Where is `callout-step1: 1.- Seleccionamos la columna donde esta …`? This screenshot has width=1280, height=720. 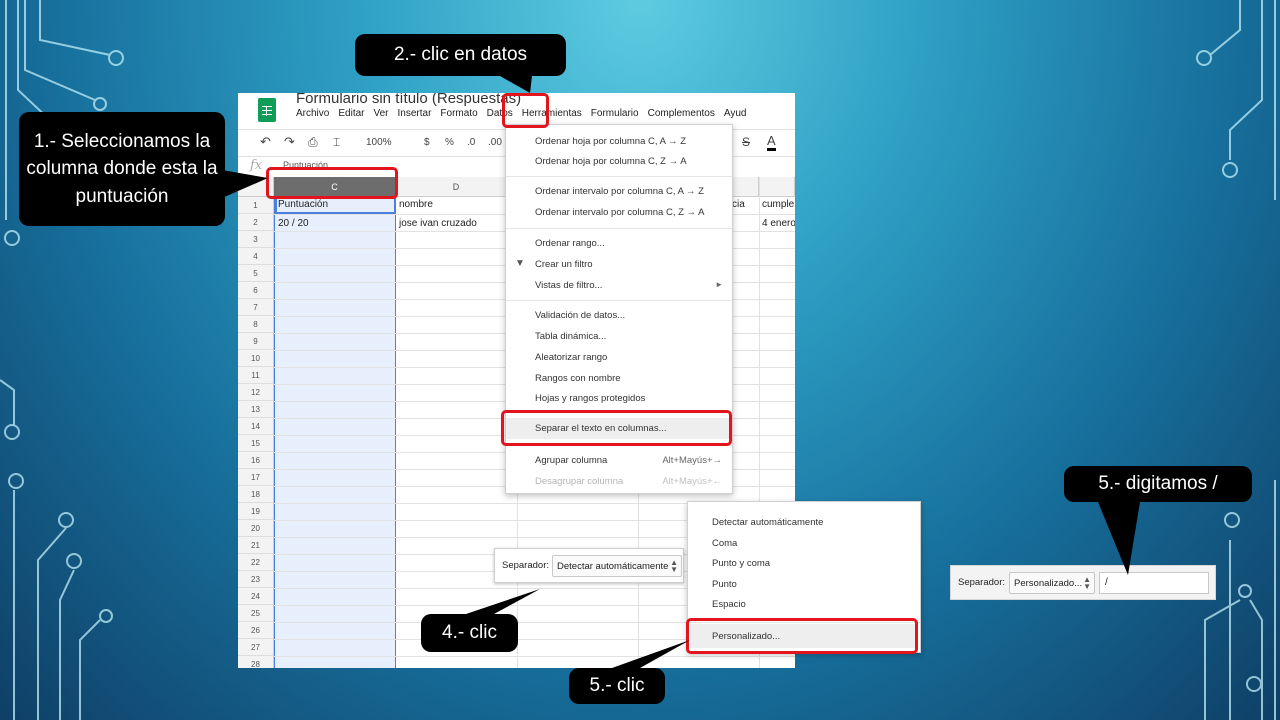 callout-step1: 1.- Seleccionamos la columna donde esta … is located at coordinates (122, 169).